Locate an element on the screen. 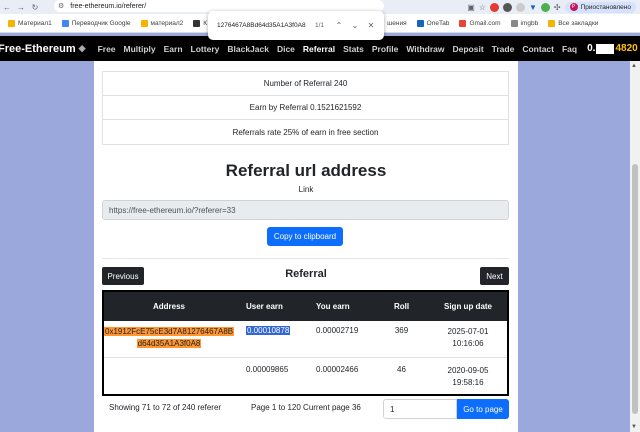 Image resolution: width=640 pixels, height=432 pixels. onetab-icon is located at coordinates (420, 23).